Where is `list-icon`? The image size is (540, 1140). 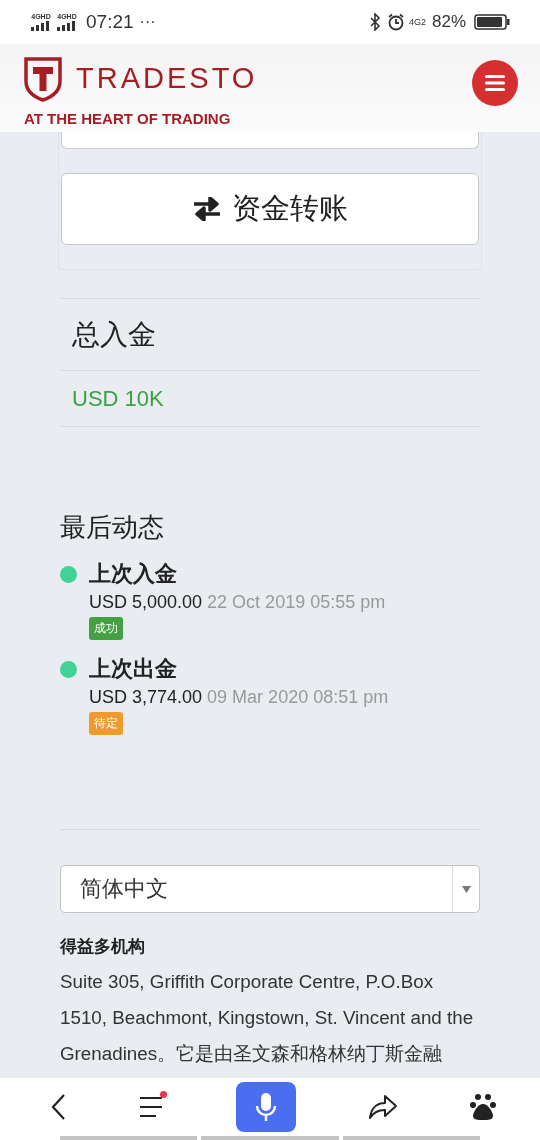 list-icon is located at coordinates (151, 1107).